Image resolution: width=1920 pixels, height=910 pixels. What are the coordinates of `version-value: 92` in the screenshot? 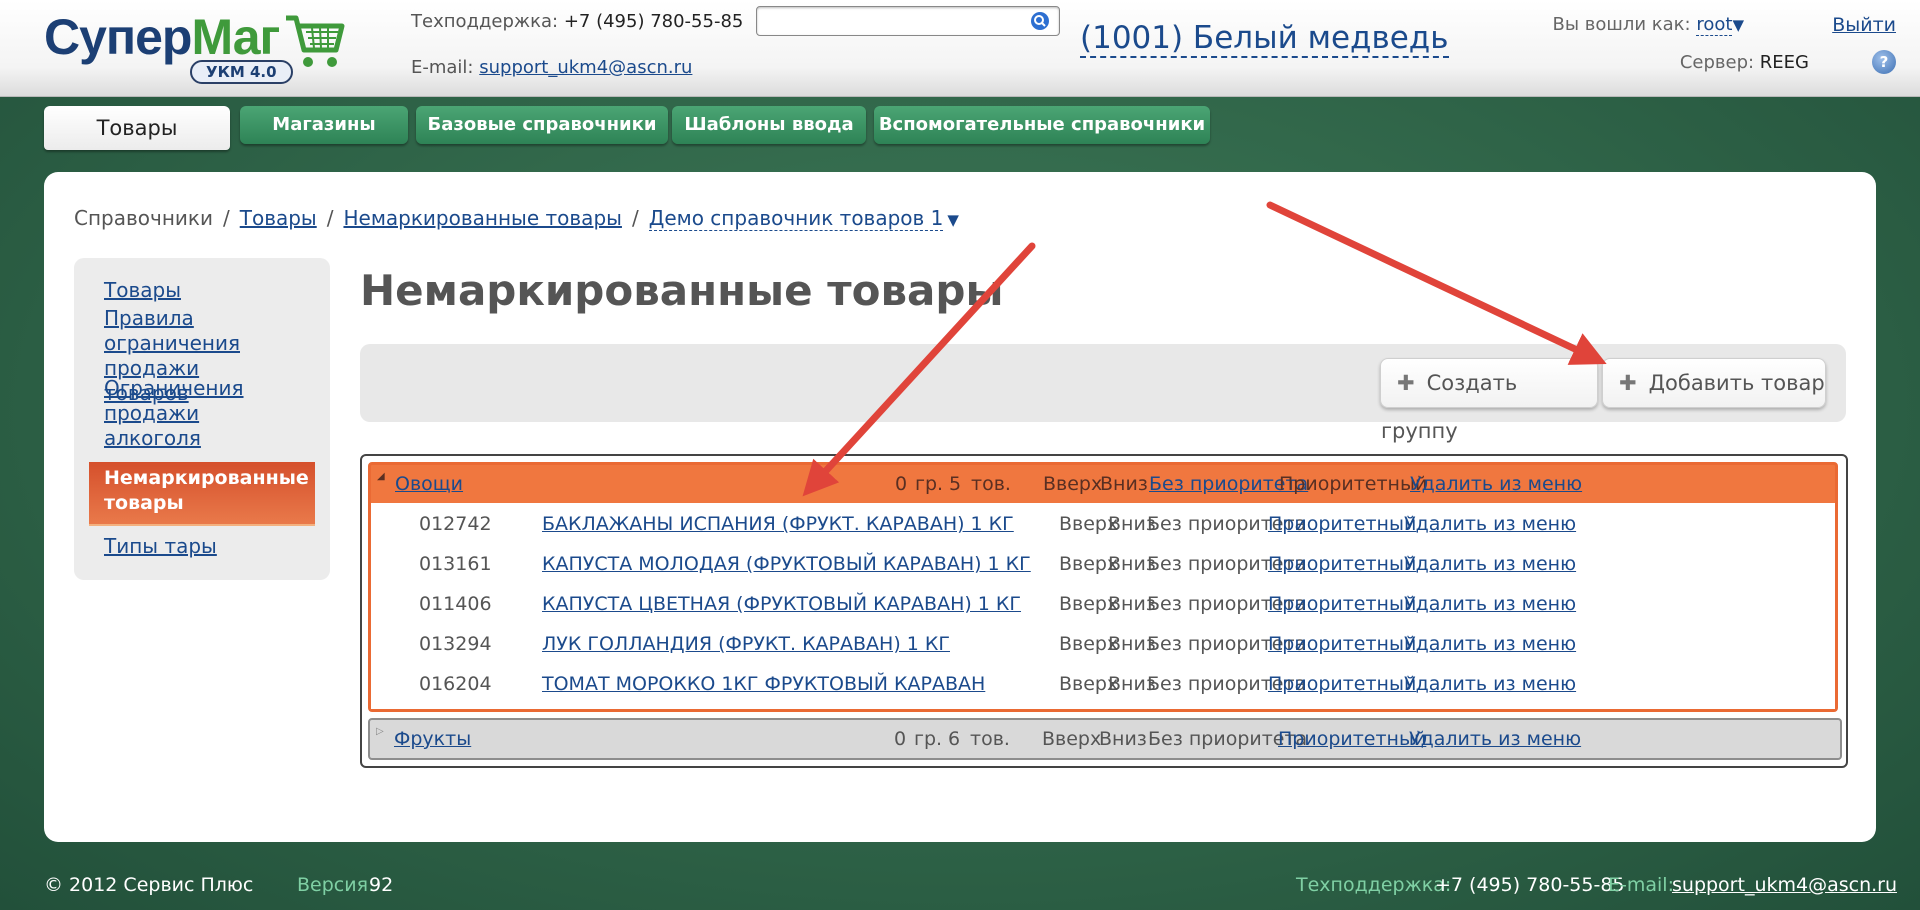 It's located at (381, 885).